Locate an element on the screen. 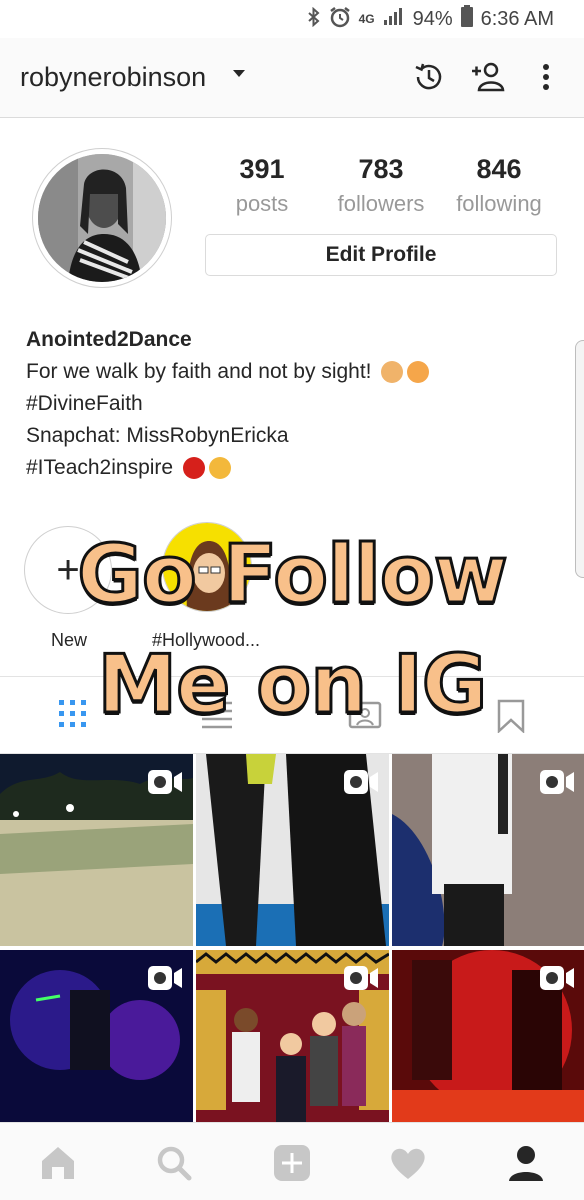  followers-count: 783 followers is located at coordinates (381, 185).